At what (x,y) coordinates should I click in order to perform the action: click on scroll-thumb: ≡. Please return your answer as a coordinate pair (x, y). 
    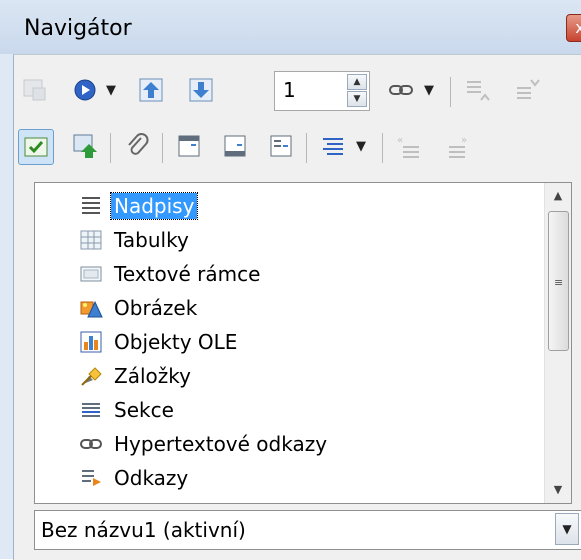
    Looking at the image, I should click on (558, 281).